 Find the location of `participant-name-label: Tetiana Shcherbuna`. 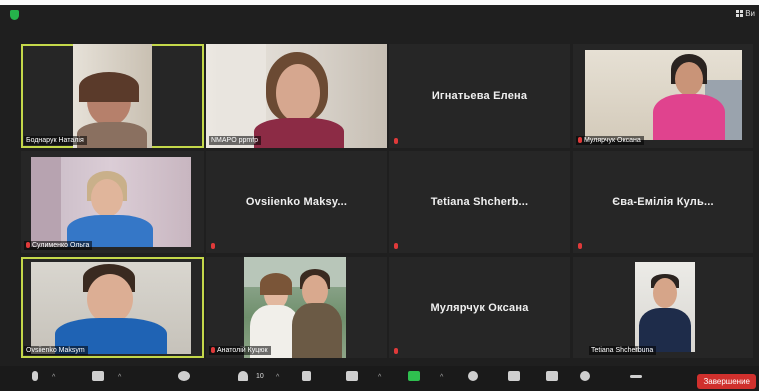

participant-name-label: Tetiana Shcherbuna is located at coordinates (623, 350).